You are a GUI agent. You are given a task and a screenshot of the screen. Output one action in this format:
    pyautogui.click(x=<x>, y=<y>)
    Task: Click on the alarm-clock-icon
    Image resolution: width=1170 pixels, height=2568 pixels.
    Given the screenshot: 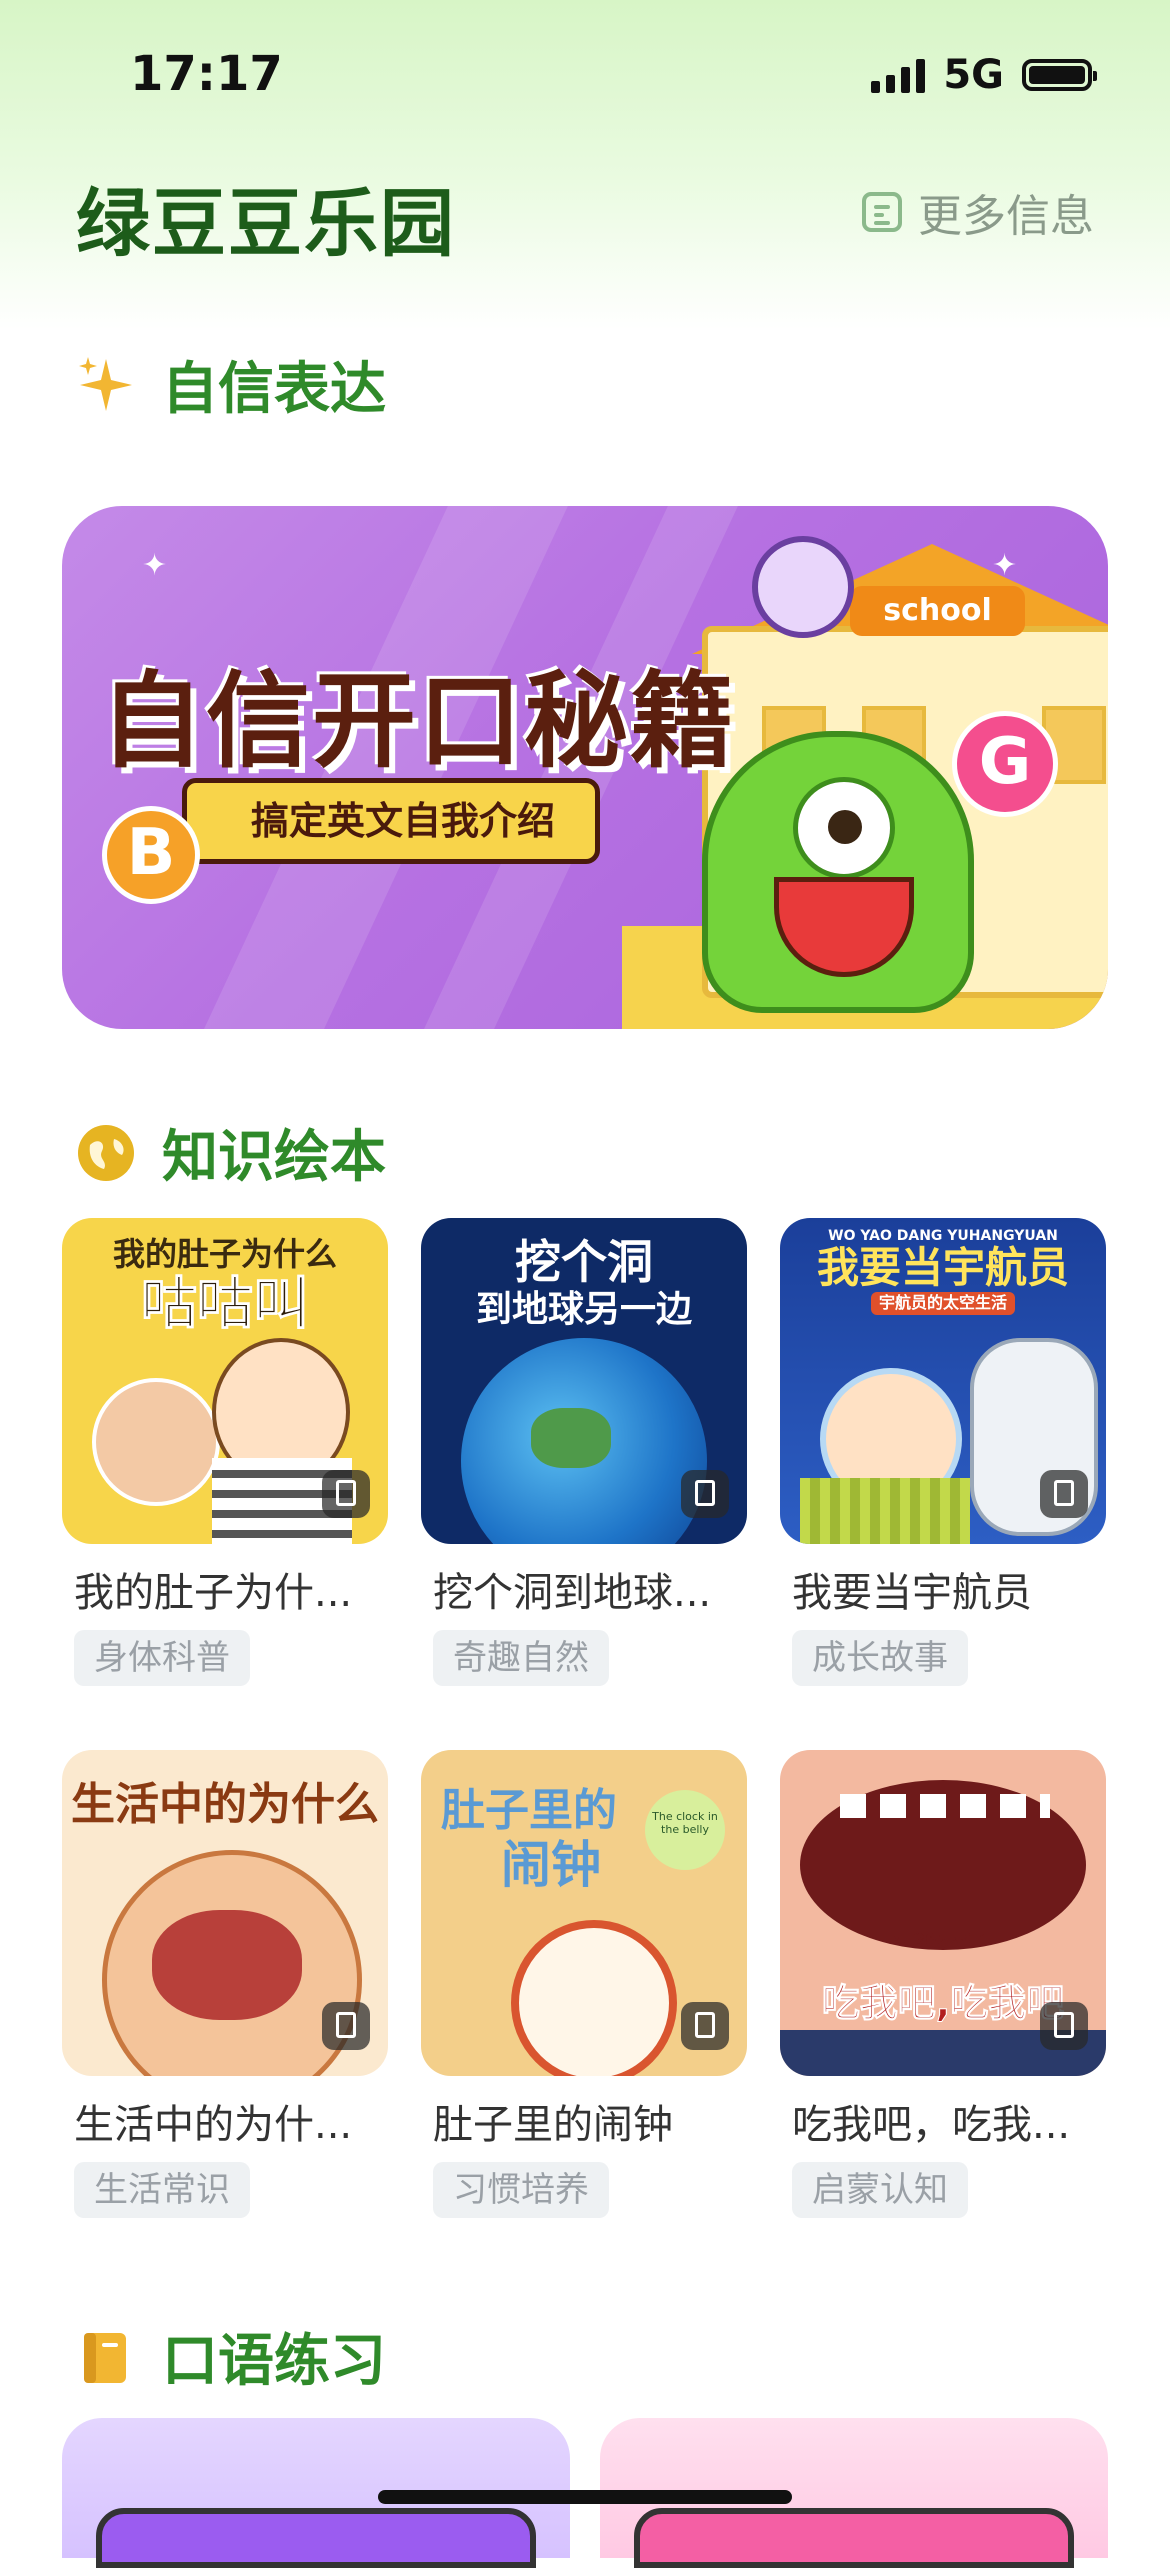 What is the action you would take?
    pyautogui.click(x=803, y=587)
    